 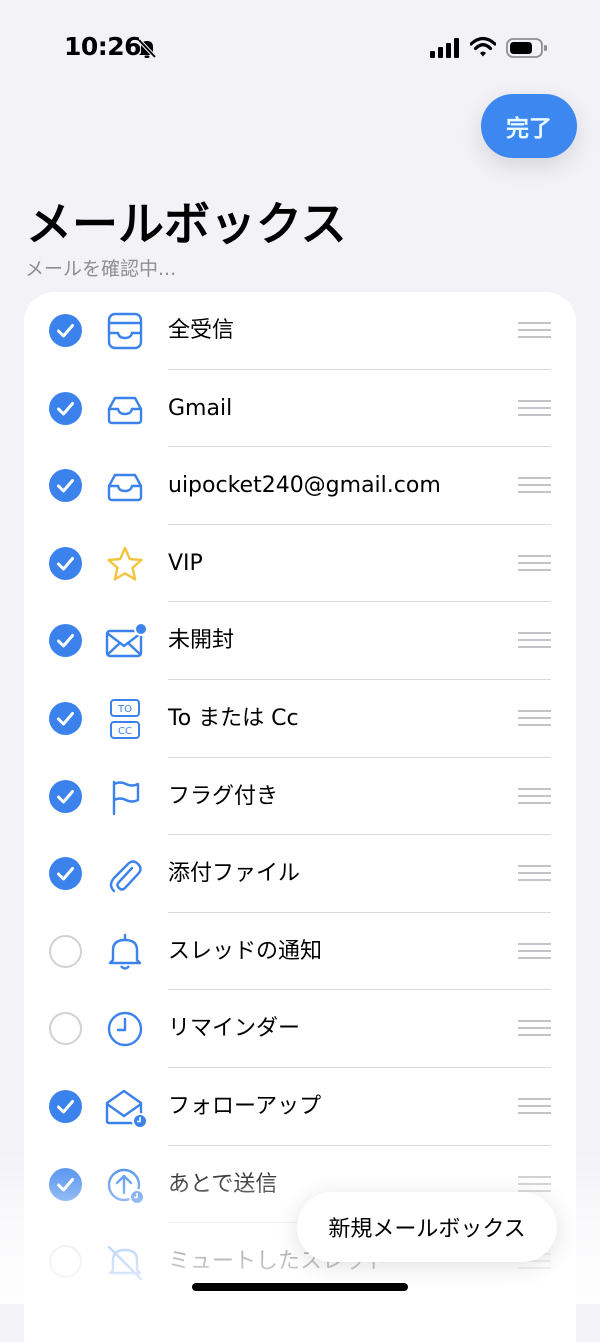 What do you see at coordinates (304, 486) in the screenshot?
I see `mailbox-label: uipocket240@gmail.com` at bounding box center [304, 486].